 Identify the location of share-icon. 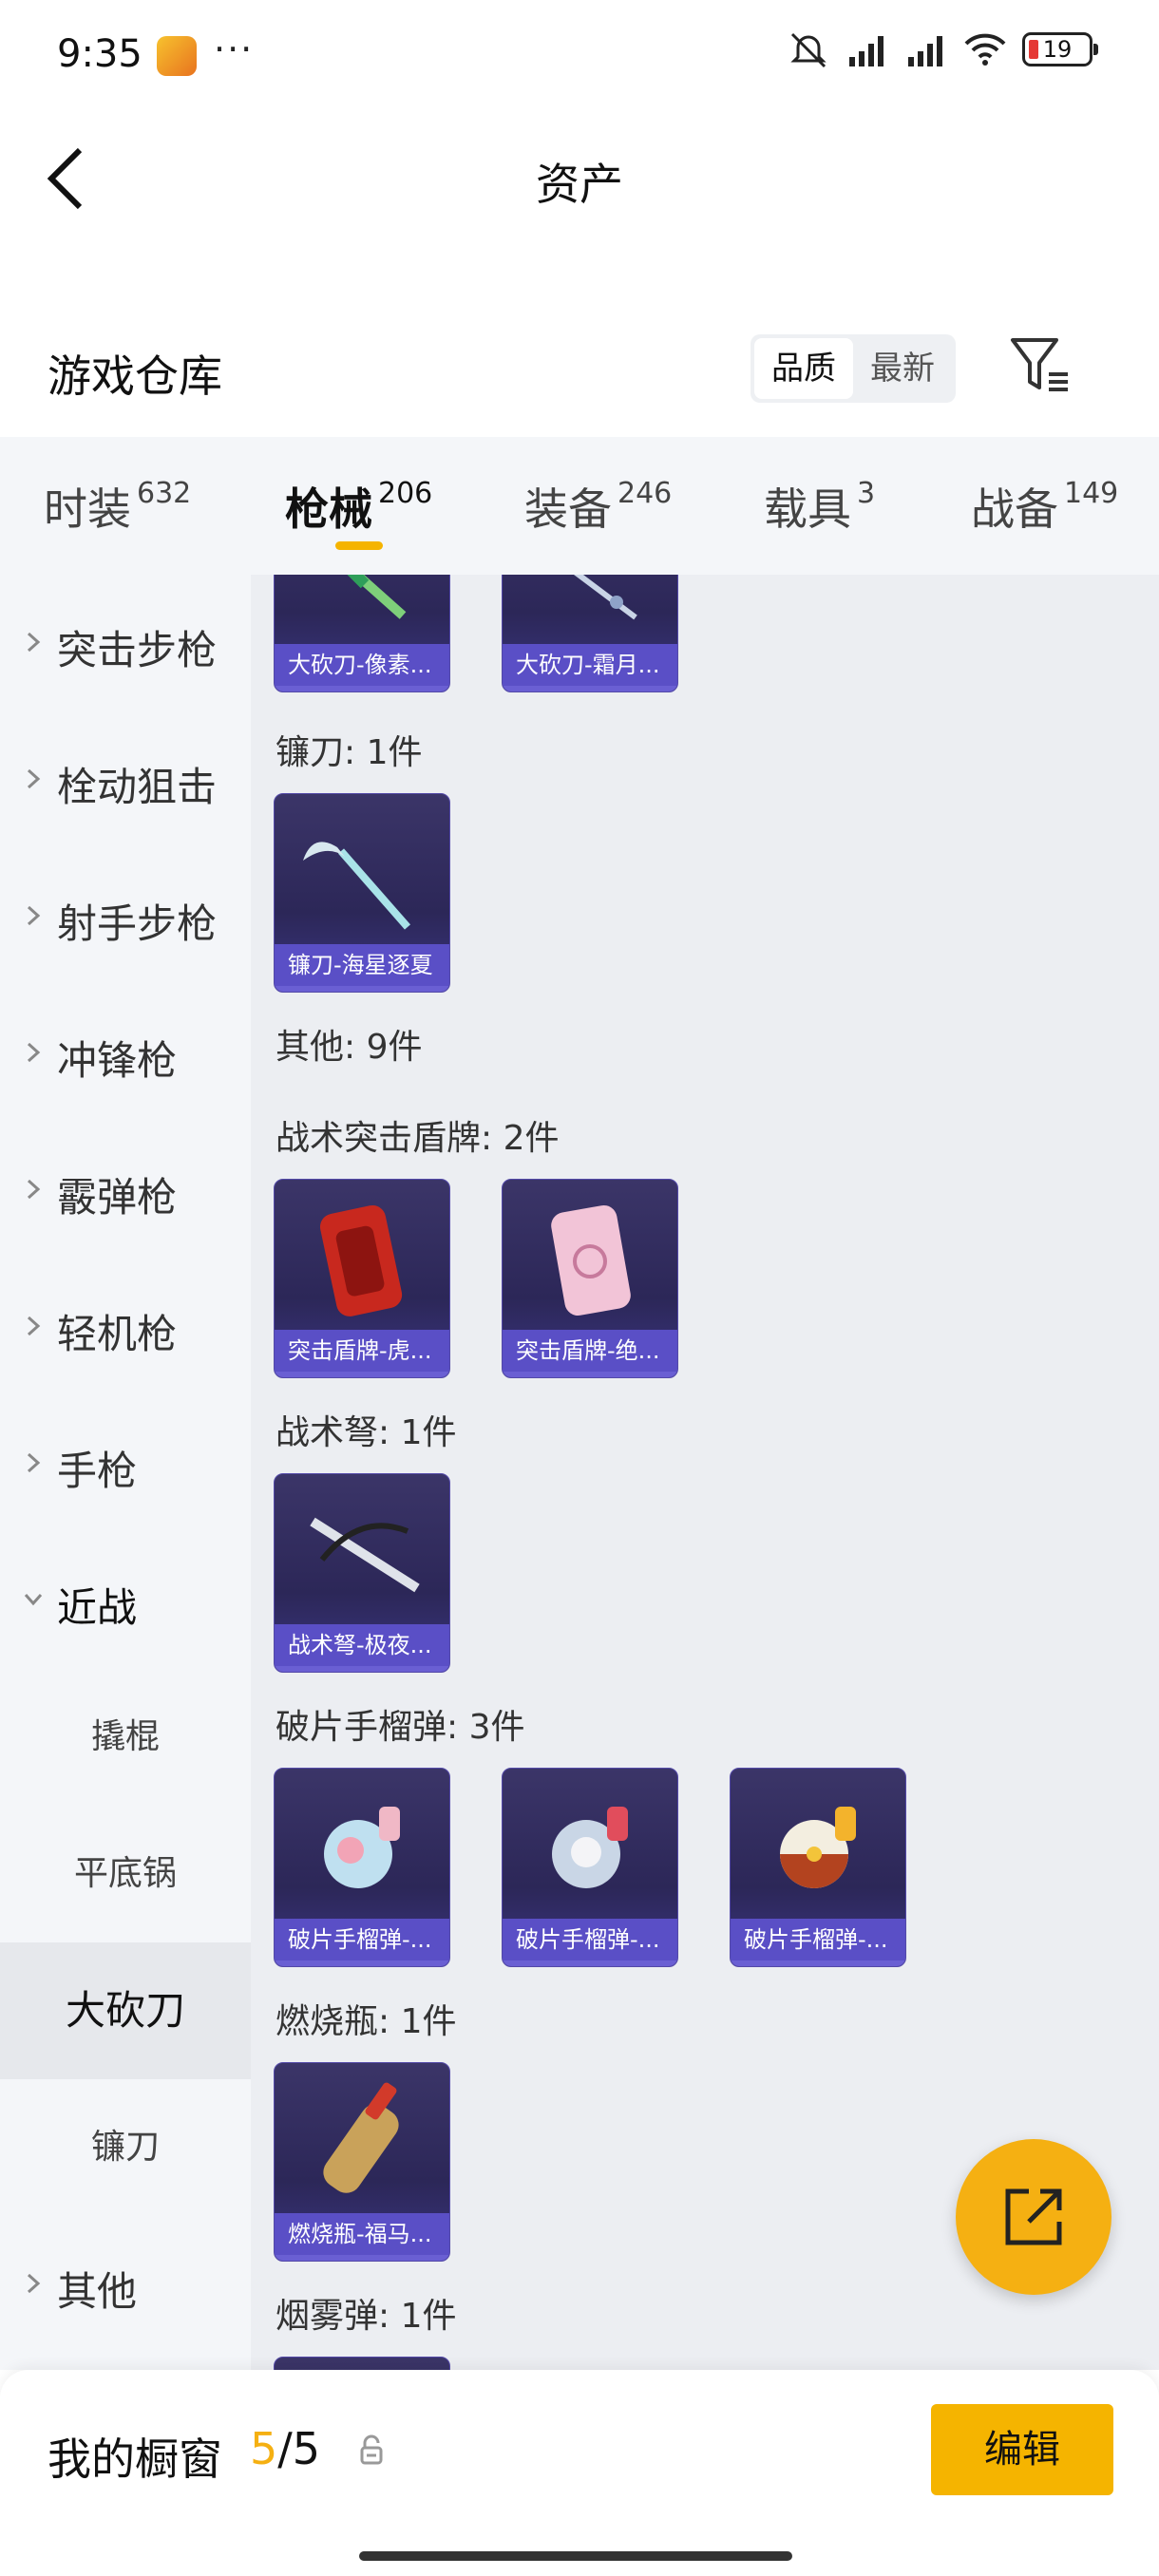
(1033, 2216).